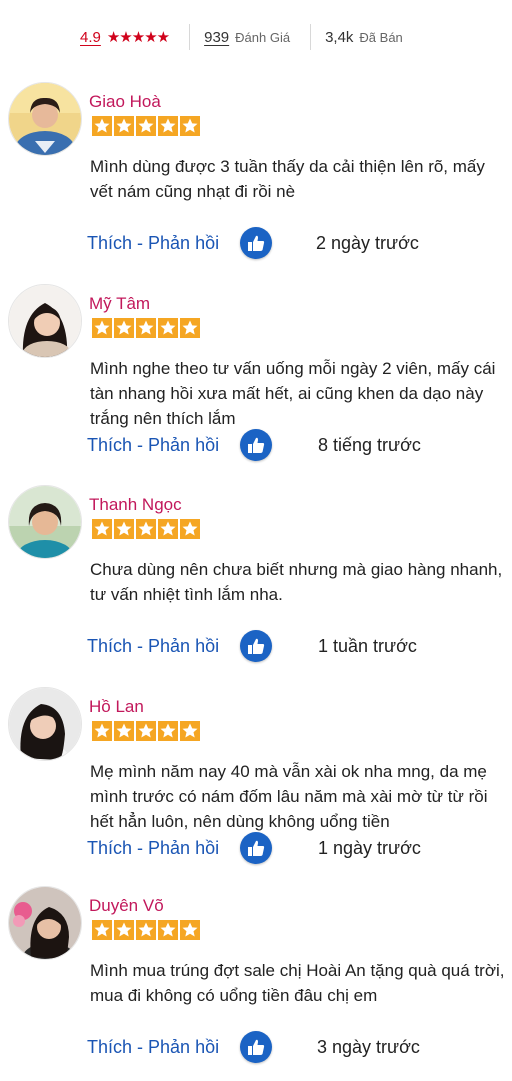  What do you see at coordinates (125, 101) in the screenshot?
I see `reviewer-name: Giao Hoà` at bounding box center [125, 101].